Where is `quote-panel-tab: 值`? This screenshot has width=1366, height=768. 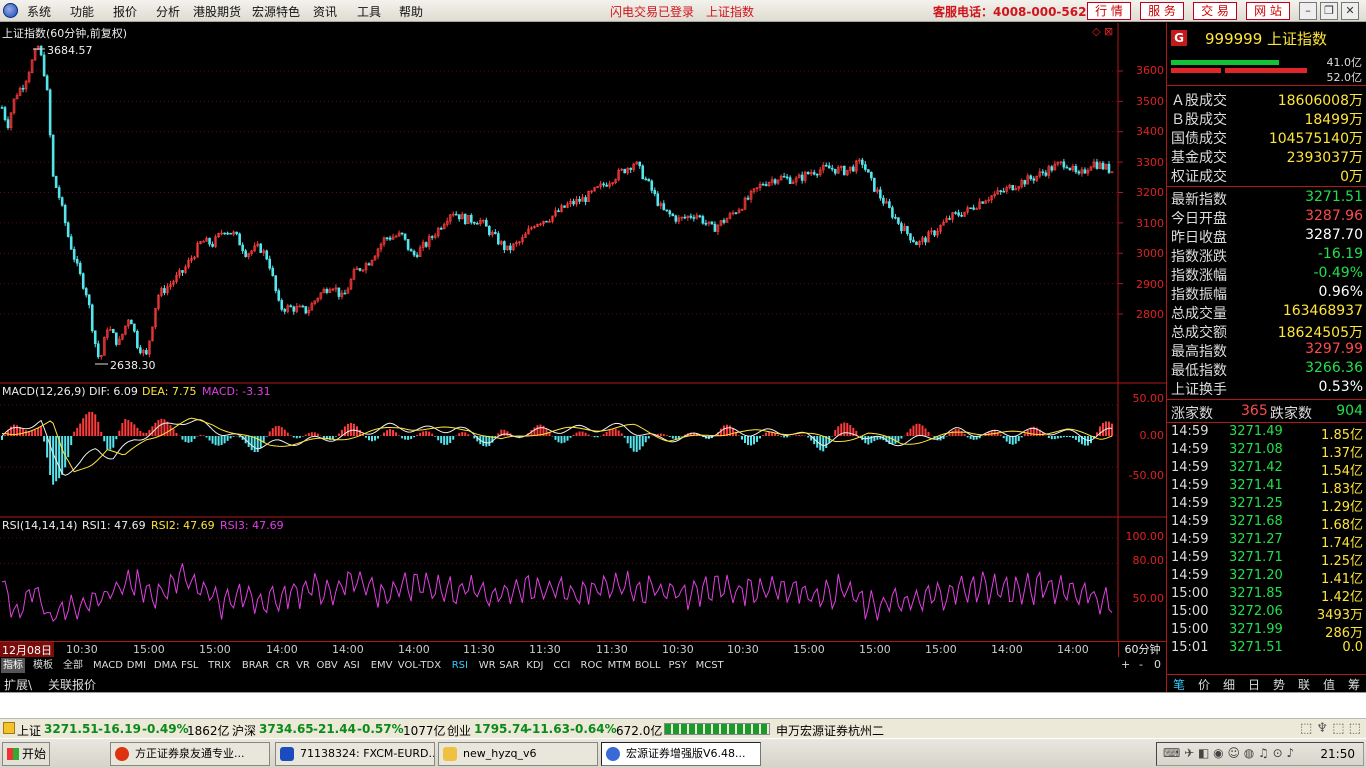 quote-panel-tab: 值 is located at coordinates (1329, 684).